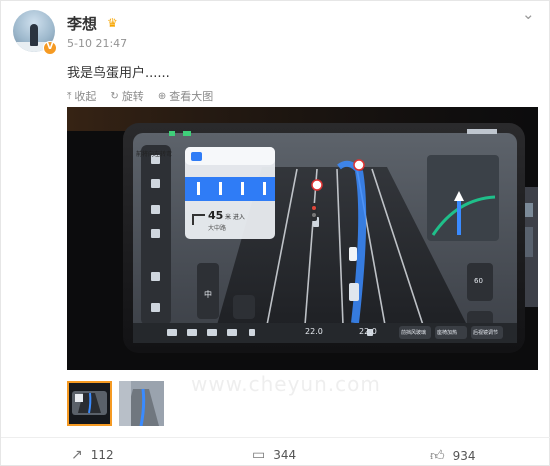 This screenshot has height=466, width=550. Describe the element at coordinates (69, 96) in the screenshot. I see `fold-icon: ⤒` at that location.